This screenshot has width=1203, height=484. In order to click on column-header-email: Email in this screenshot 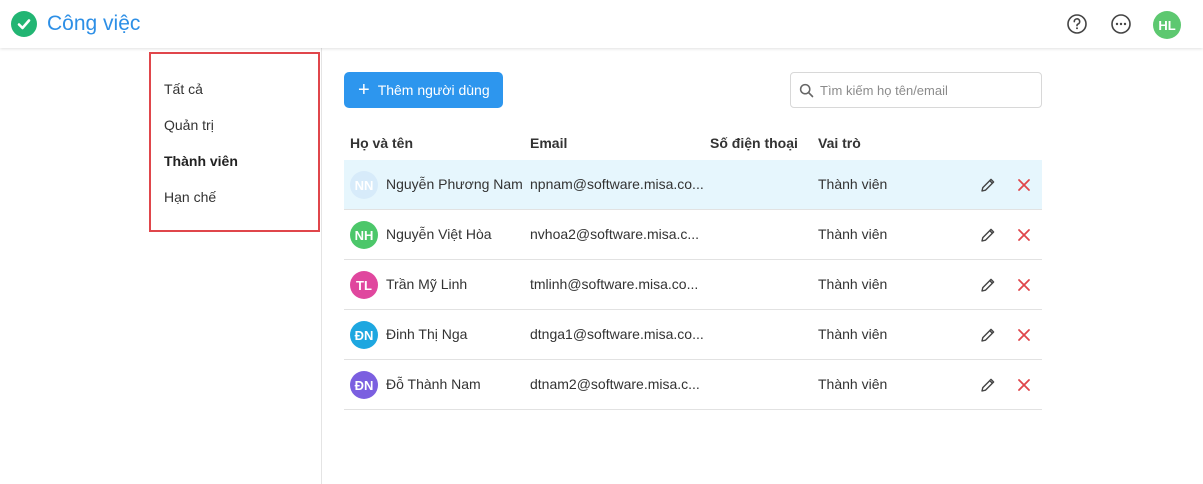, I will do `click(549, 143)`.